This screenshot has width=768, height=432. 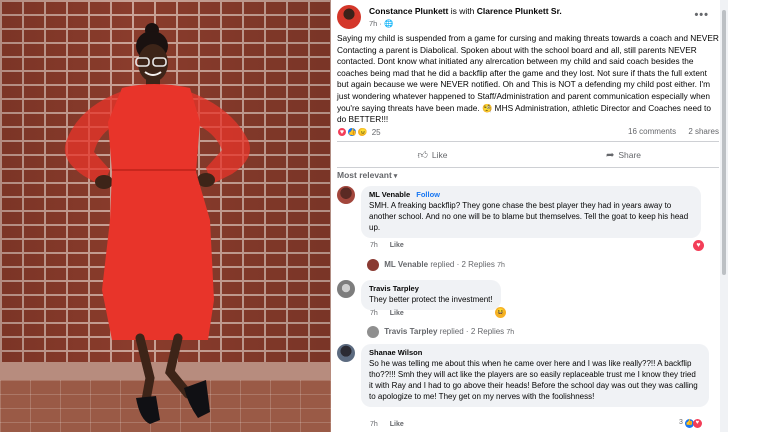 What do you see at coordinates (349, 17) in the screenshot?
I see `author-avatar` at bounding box center [349, 17].